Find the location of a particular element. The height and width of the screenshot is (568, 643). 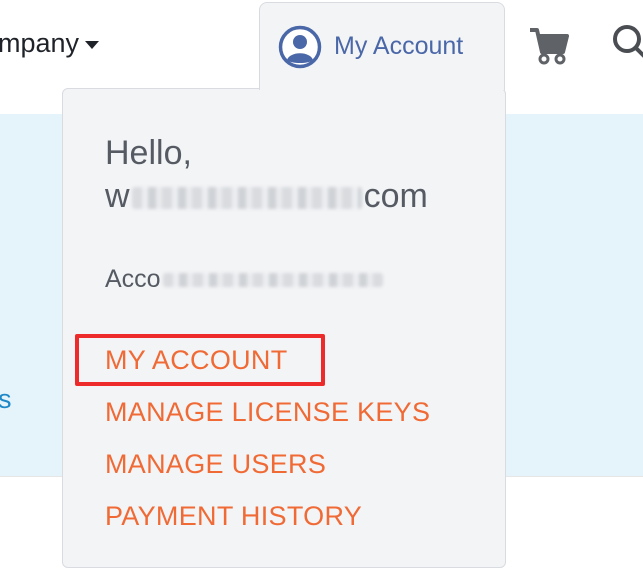

user-circle-icon is located at coordinates (300, 47).